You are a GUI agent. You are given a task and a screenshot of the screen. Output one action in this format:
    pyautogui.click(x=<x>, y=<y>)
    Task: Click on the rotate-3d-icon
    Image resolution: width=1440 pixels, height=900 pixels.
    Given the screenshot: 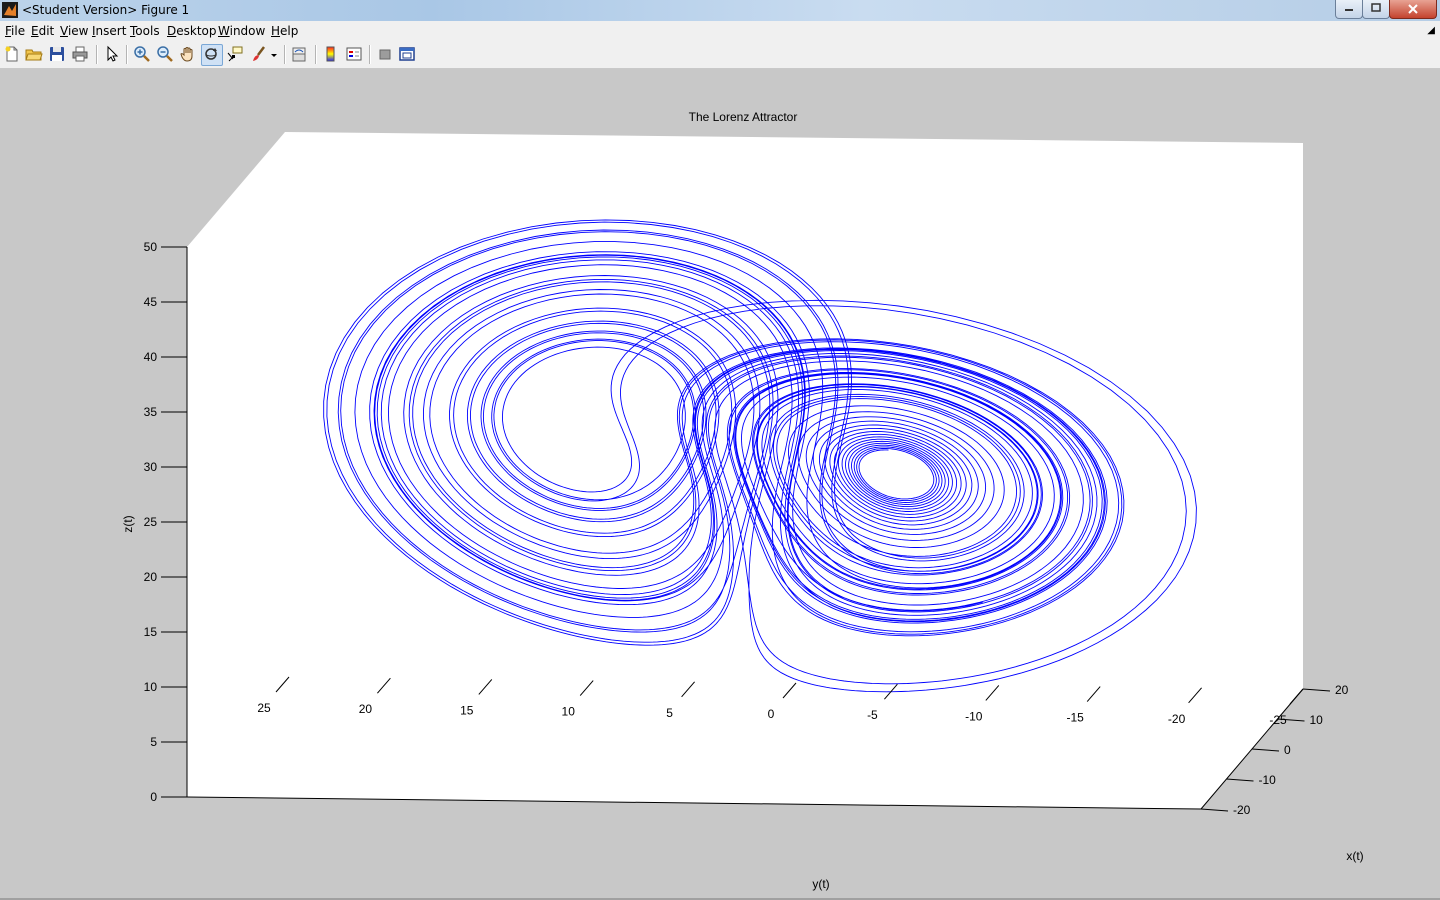 What is the action you would take?
    pyautogui.click(x=212, y=55)
    